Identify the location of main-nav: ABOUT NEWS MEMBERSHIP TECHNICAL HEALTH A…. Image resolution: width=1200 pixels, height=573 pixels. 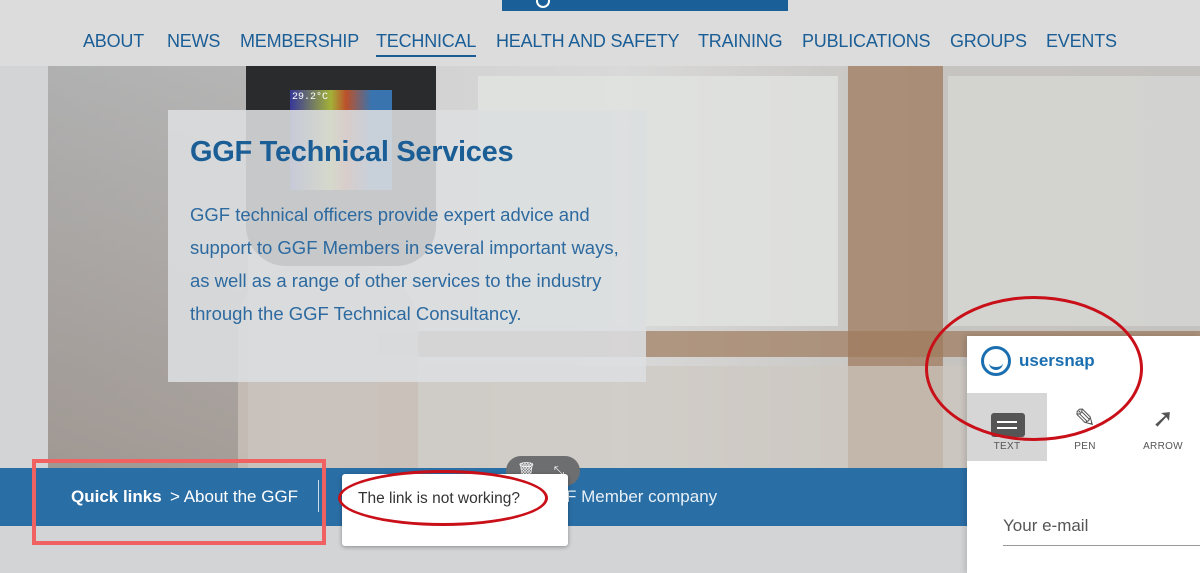
(600, 44).